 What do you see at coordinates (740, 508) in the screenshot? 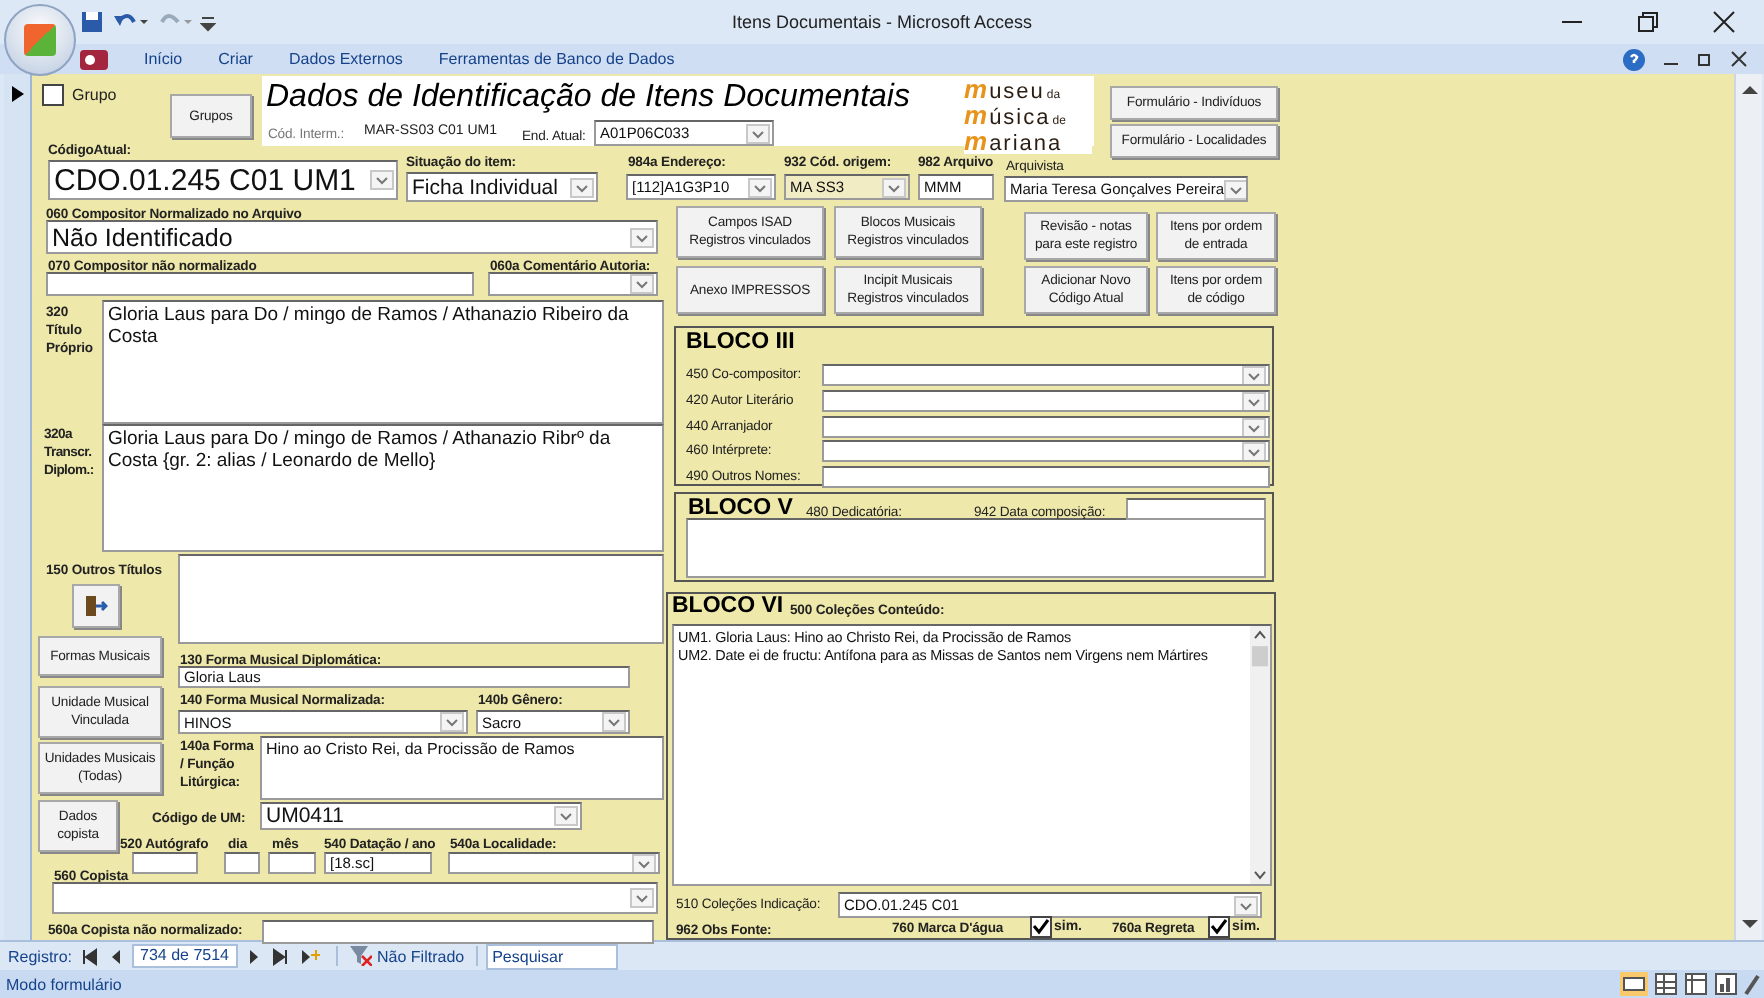
I see `section-title: BLOCO V` at bounding box center [740, 508].